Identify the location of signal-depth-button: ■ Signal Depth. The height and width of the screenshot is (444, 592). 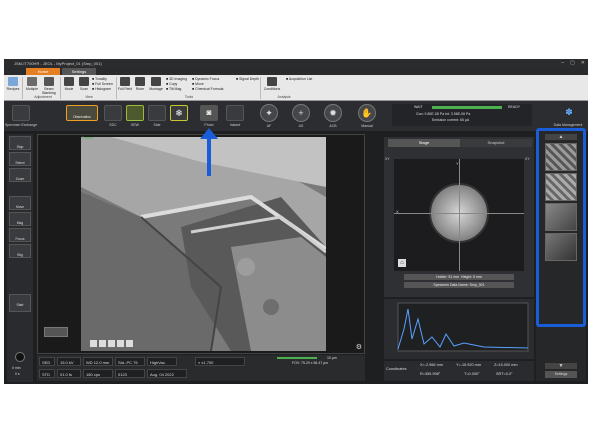
(247, 79).